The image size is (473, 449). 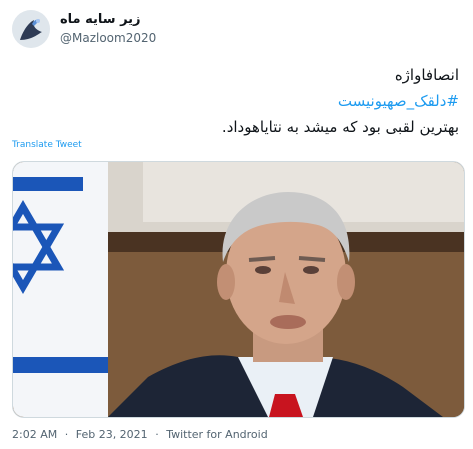 I want to click on avatar-image, so click(x=31, y=29).